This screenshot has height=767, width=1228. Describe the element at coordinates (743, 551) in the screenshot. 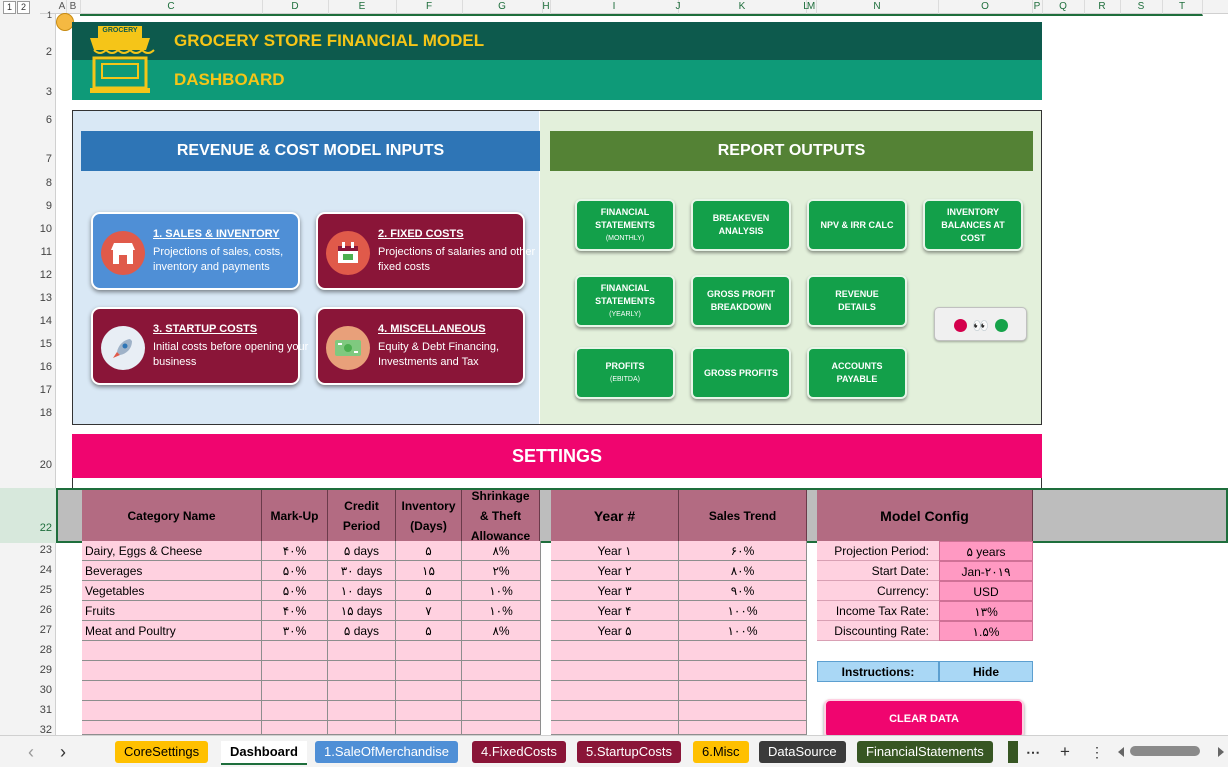

I see `sales-trend-cell: ۶۰%` at that location.